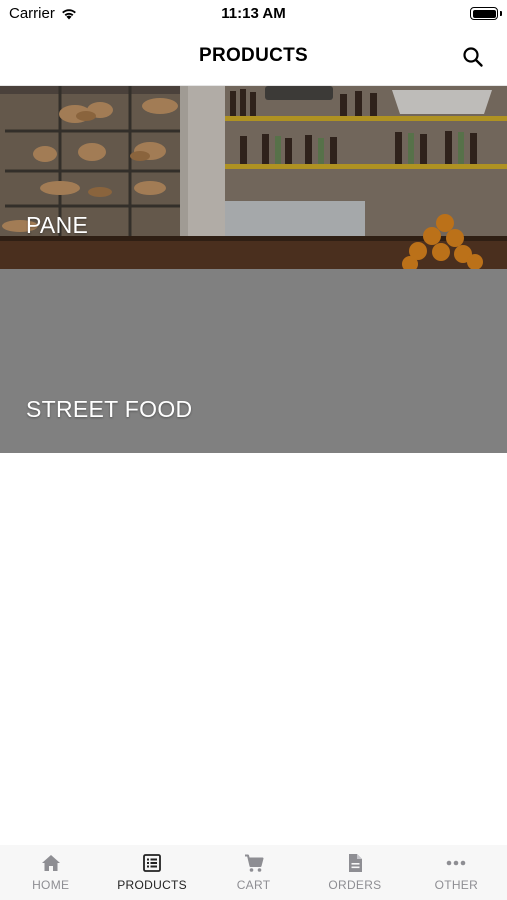 This screenshot has width=507, height=900. I want to click on tab-other: OTHER, so click(456, 872).